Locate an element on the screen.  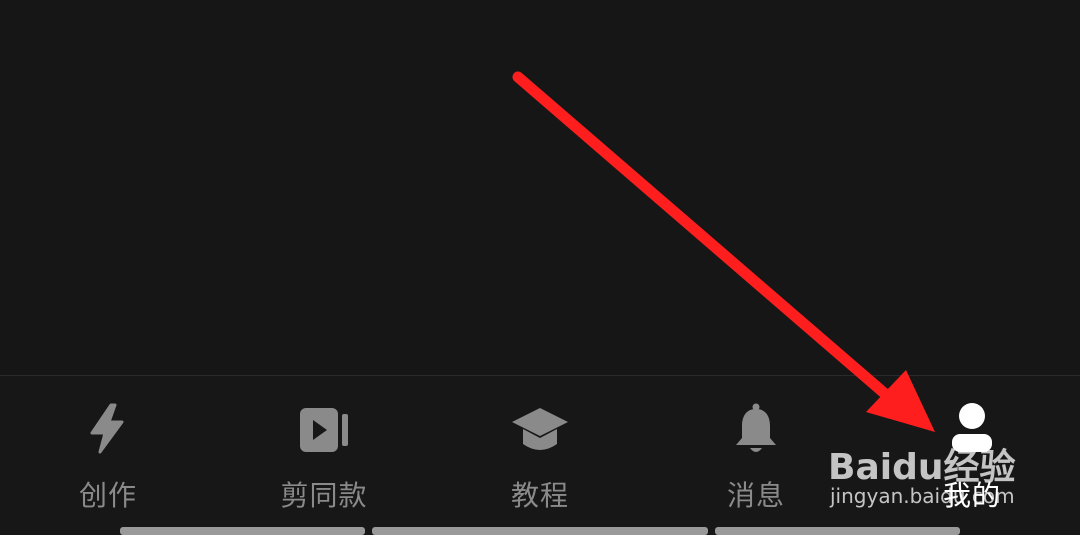
lightning-icon is located at coordinates (107, 428).